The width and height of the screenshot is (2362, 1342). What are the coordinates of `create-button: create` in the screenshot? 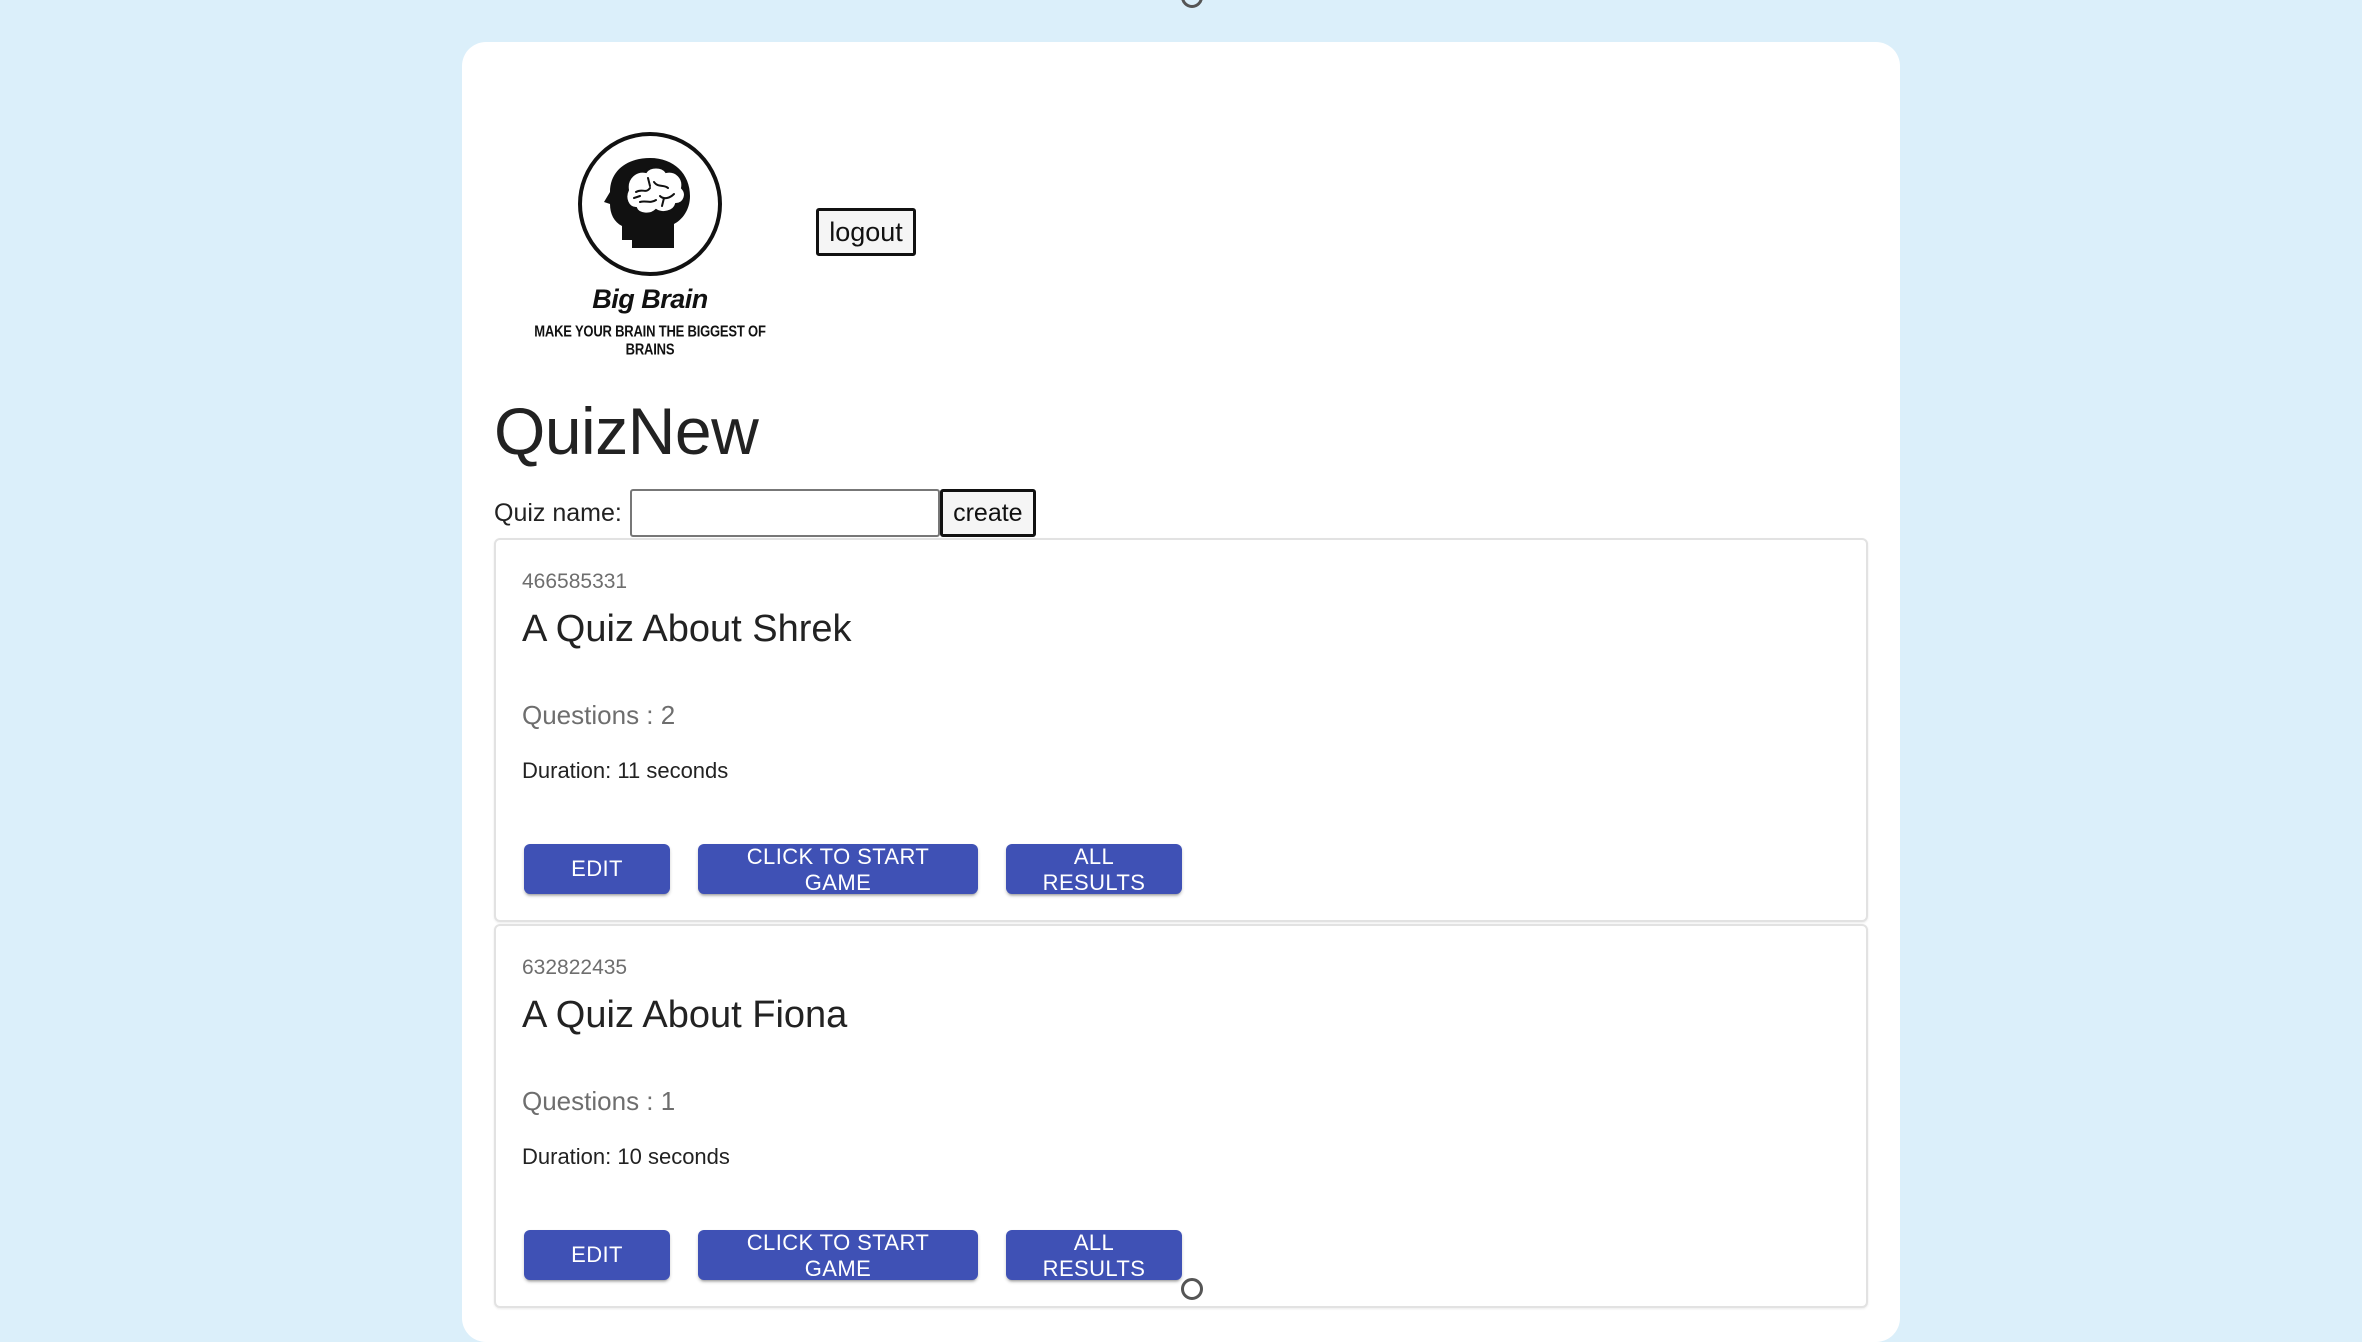 It's located at (987, 513).